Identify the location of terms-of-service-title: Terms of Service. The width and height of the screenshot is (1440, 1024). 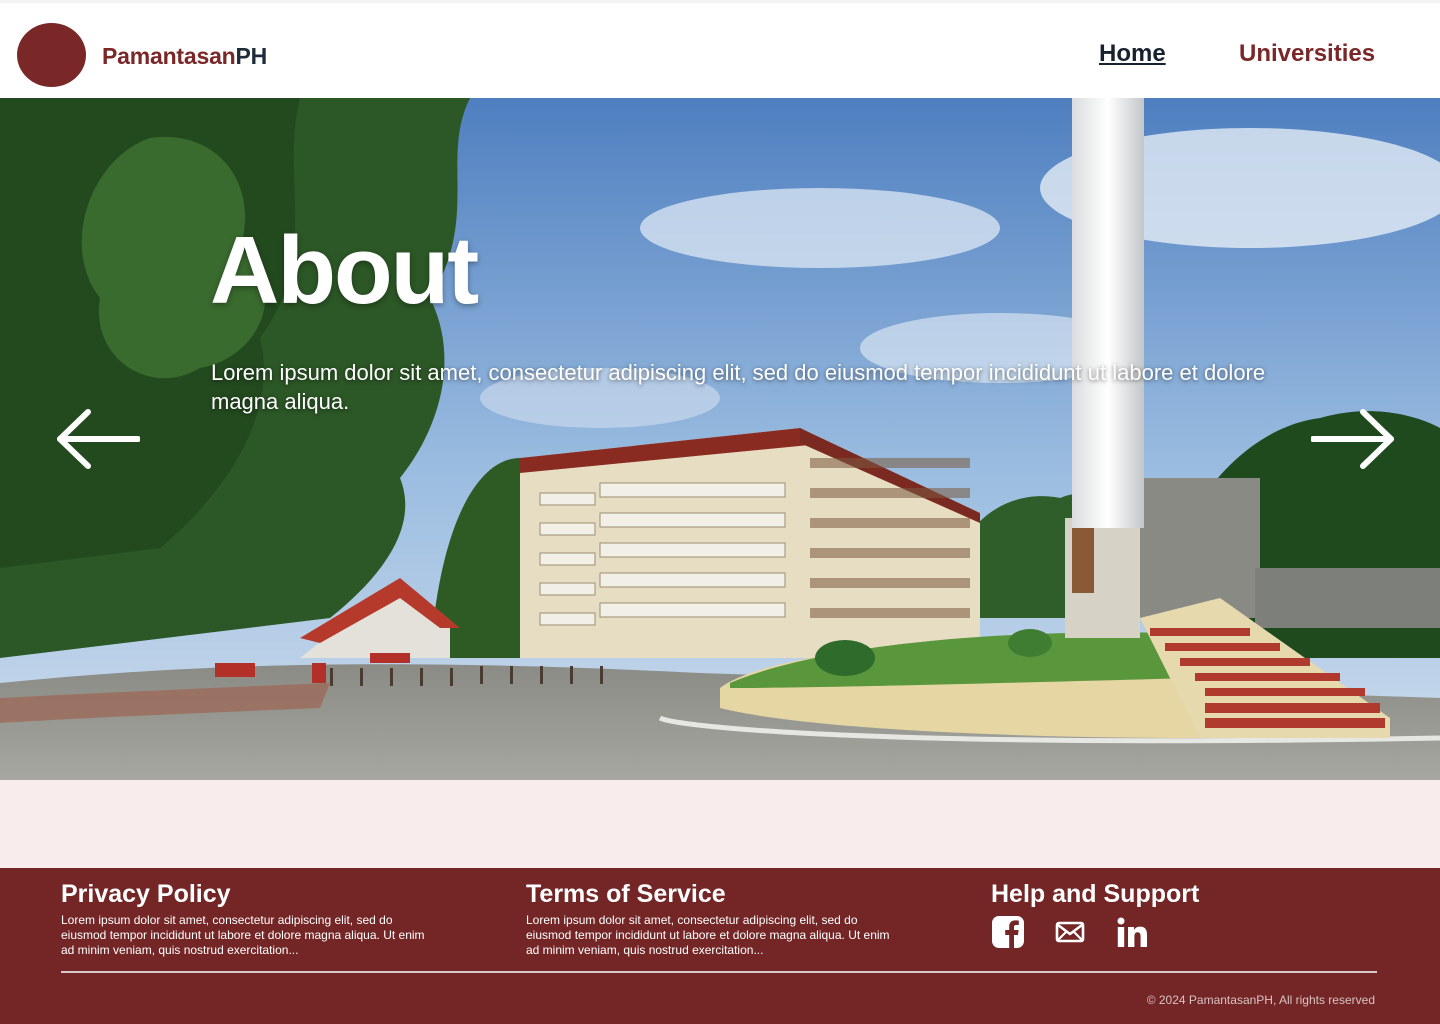
(716, 894).